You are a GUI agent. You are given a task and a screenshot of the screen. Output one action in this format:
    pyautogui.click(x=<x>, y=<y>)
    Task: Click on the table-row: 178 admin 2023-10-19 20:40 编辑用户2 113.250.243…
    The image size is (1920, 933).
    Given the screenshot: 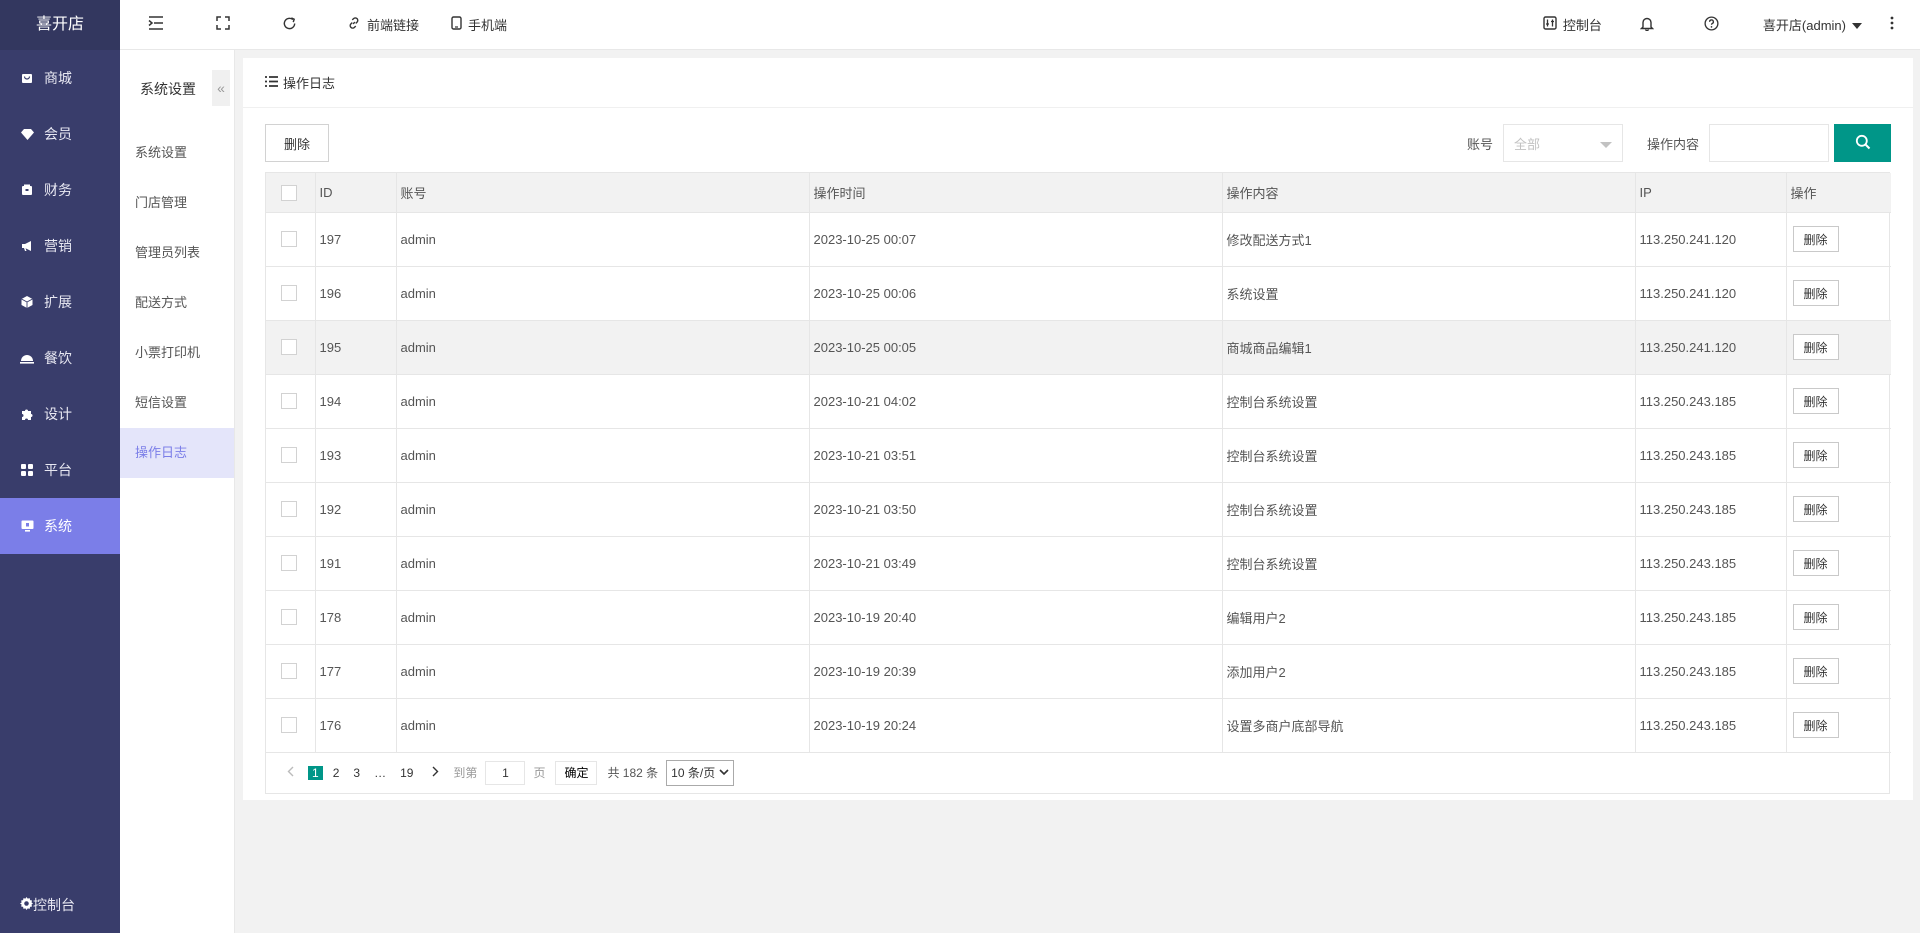 What is the action you would take?
    pyautogui.click(x=1078, y=617)
    